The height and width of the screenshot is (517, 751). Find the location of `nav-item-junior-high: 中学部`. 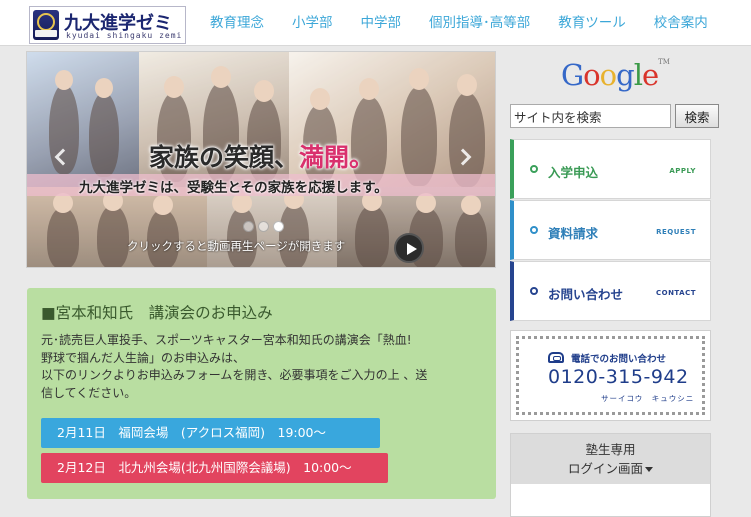

nav-item-junior-high: 中学部 is located at coordinates (381, 23).